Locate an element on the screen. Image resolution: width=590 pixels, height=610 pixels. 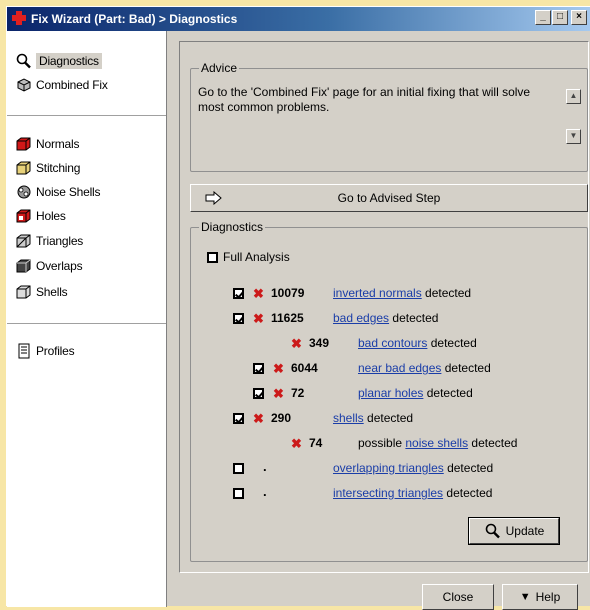
near-bad-edges-checkbox is located at coordinates (258, 368).